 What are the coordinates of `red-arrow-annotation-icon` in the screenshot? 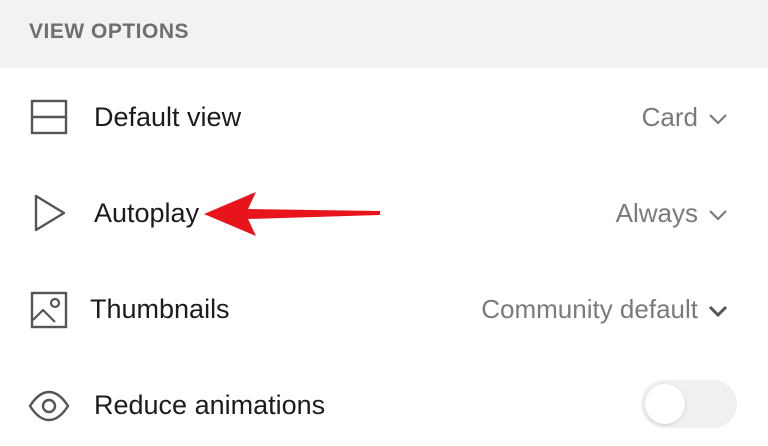 It's located at (293, 216).